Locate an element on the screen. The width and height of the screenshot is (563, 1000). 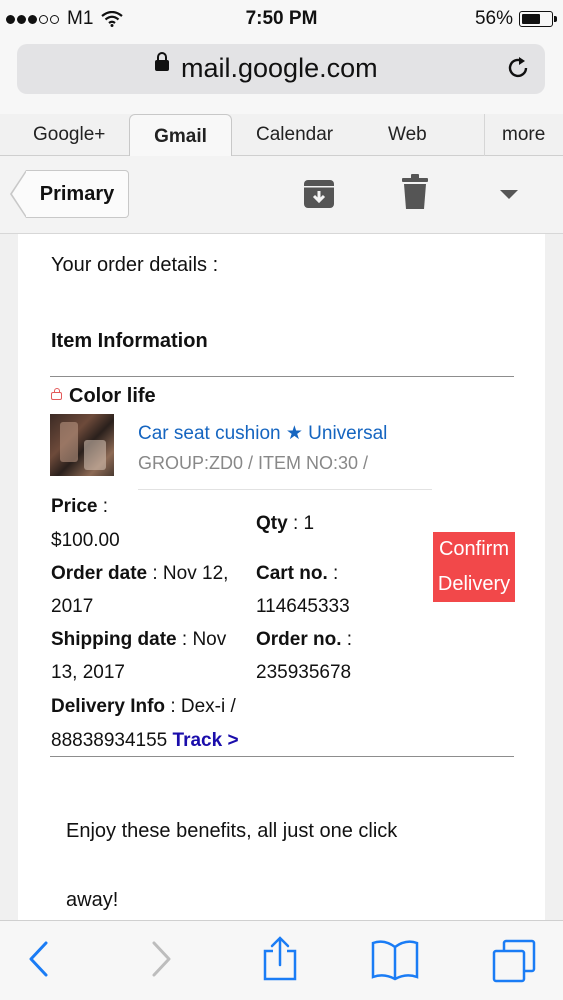
shipping-date-row: Shipping date : Nov is located at coordinates (138, 640).